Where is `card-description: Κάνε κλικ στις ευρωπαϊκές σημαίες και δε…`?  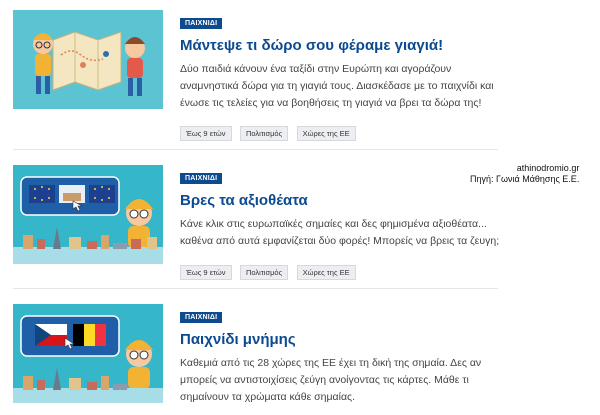 card-description: Κάνε κλικ στις ευρωπαϊκές σημαίες και δε… is located at coordinates (340, 232).